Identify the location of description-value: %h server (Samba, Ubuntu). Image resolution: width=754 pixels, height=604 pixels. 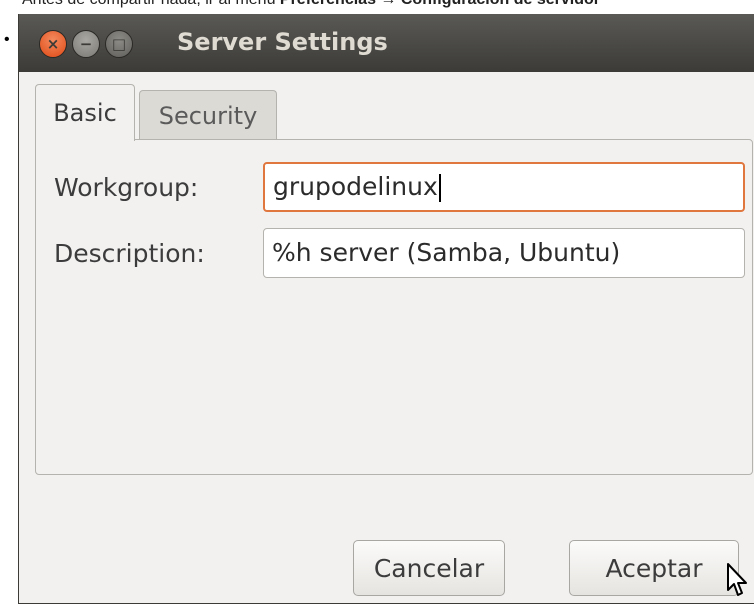
(446, 252).